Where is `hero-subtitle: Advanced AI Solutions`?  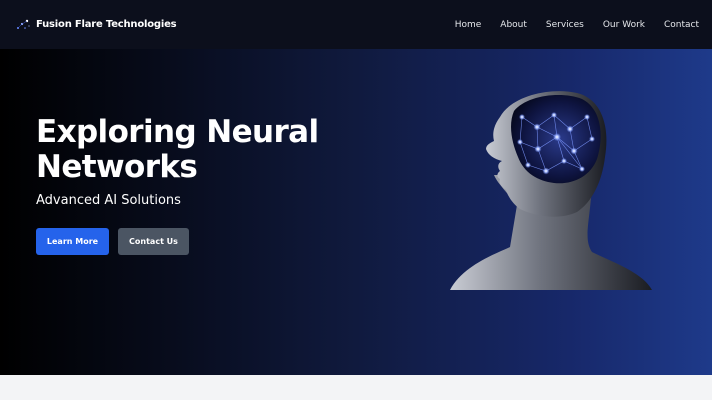
hero-subtitle: Advanced AI Solutions is located at coordinates (108, 200).